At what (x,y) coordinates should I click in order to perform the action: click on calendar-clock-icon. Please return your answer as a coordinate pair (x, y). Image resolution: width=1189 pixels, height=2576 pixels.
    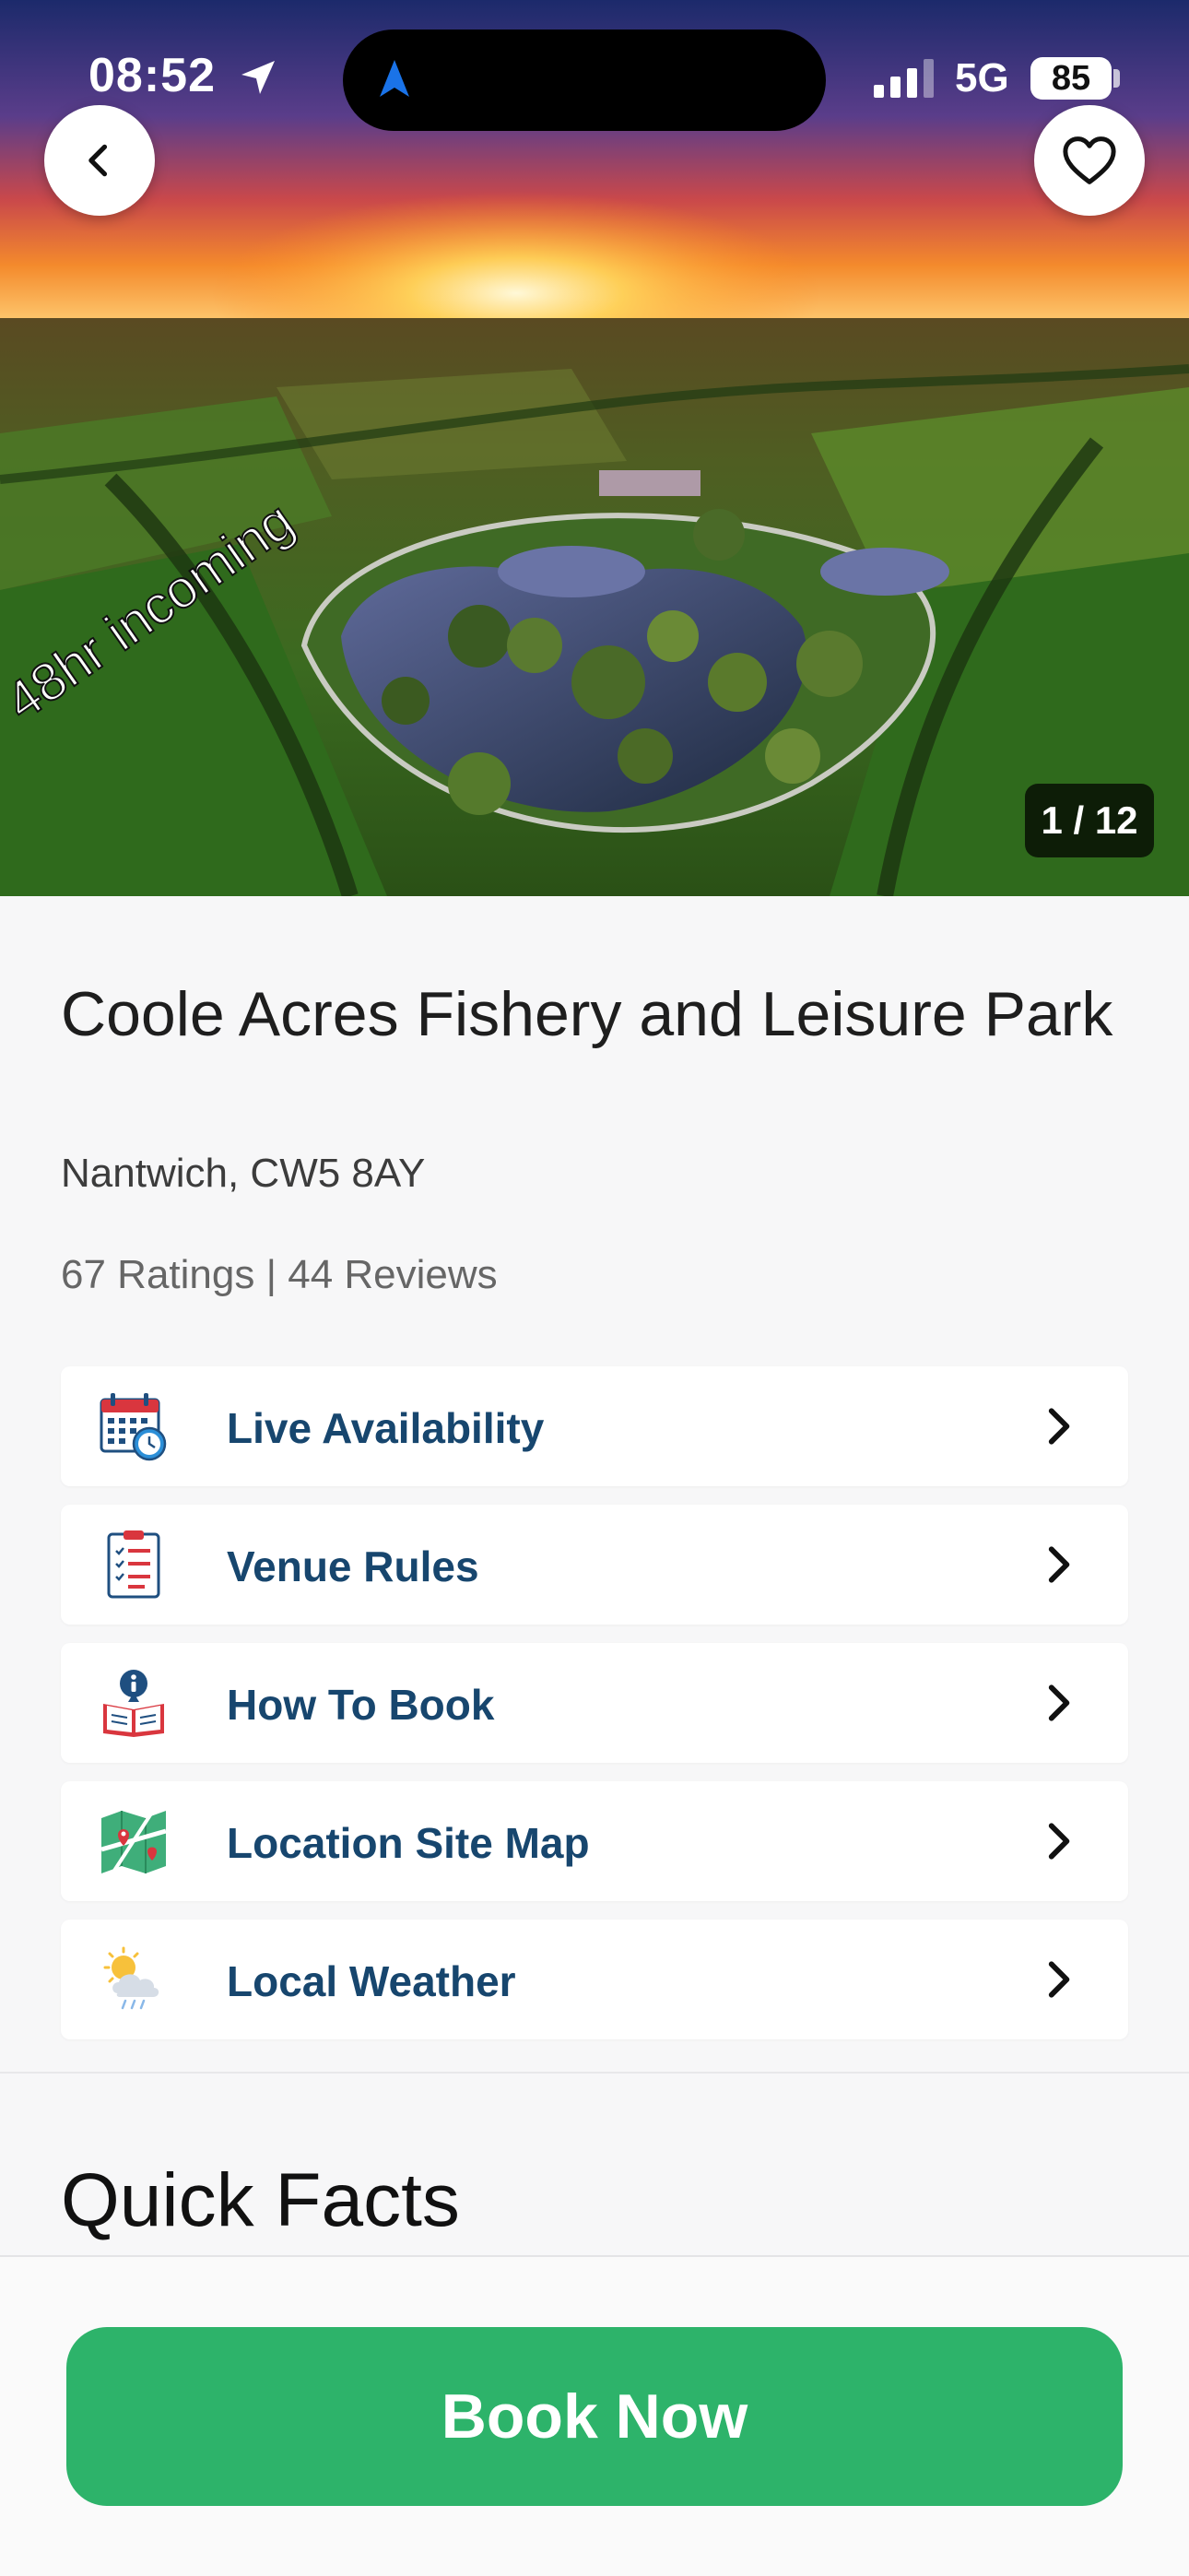
    Looking at the image, I should click on (133, 1427).